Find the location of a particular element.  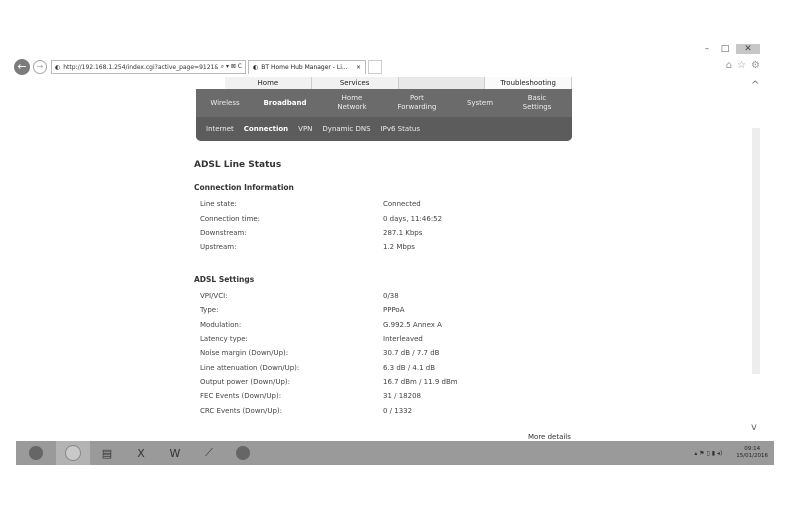

nav-system: System is located at coordinates (480, 103).